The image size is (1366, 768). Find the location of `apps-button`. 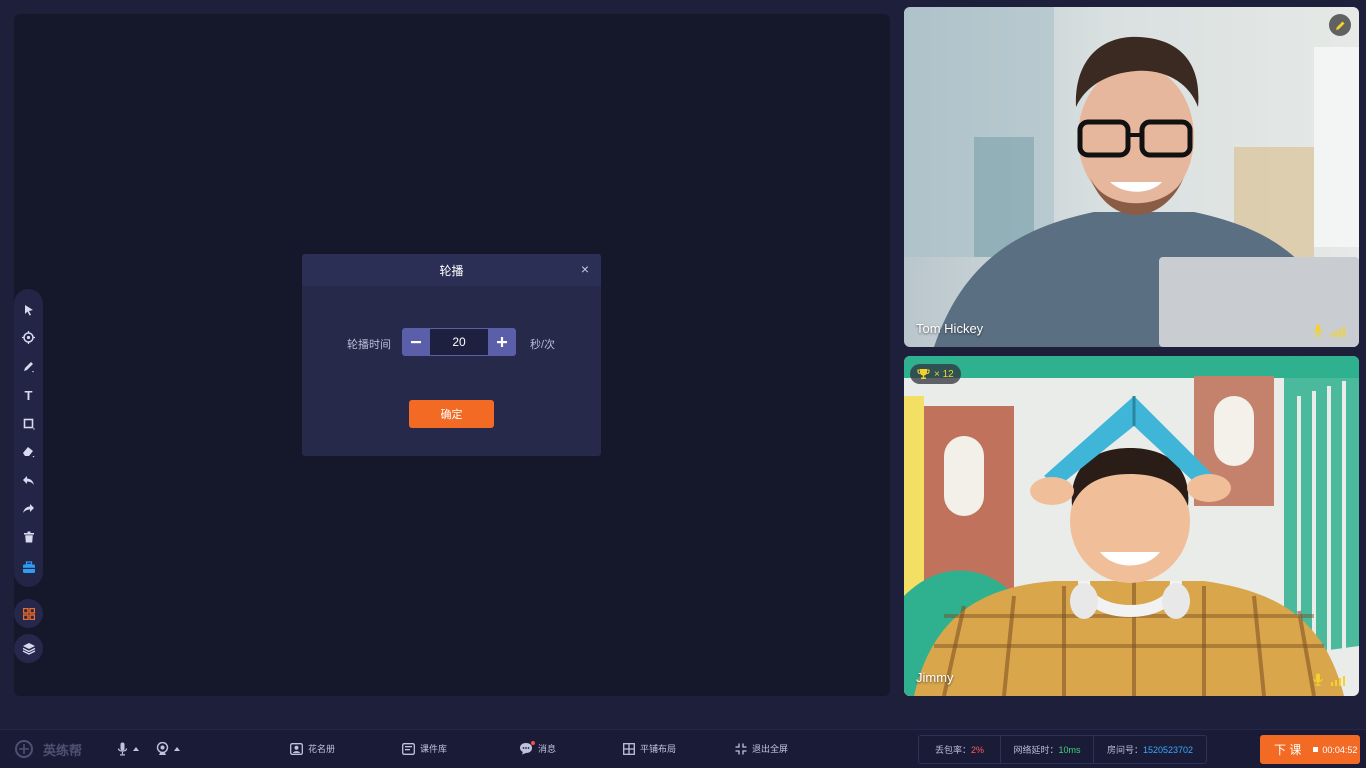

apps-button is located at coordinates (28, 613).